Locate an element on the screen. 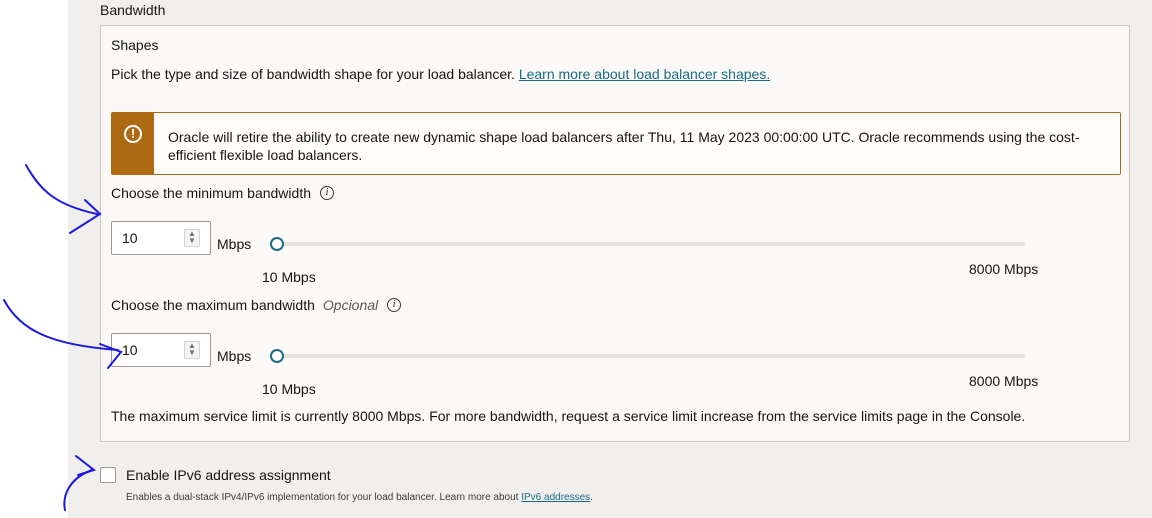  annotation-overlay is located at coordinates (63, 337).